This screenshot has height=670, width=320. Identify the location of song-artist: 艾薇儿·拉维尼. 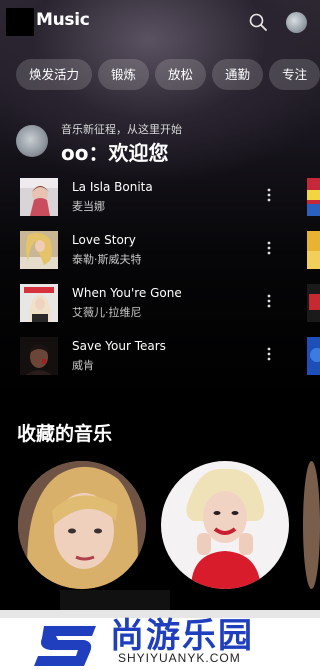
(107, 312).